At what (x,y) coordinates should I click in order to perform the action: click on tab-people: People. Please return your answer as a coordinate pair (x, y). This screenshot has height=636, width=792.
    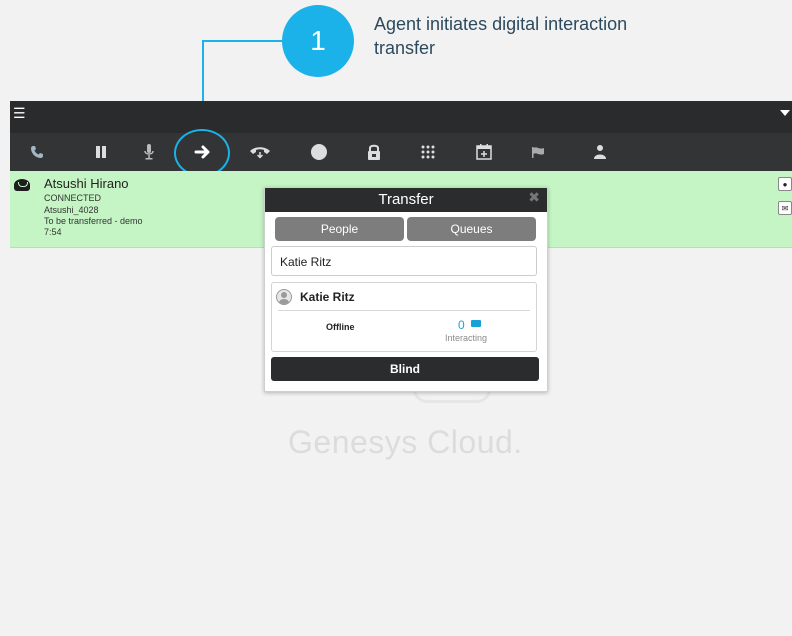
    Looking at the image, I should click on (339, 229).